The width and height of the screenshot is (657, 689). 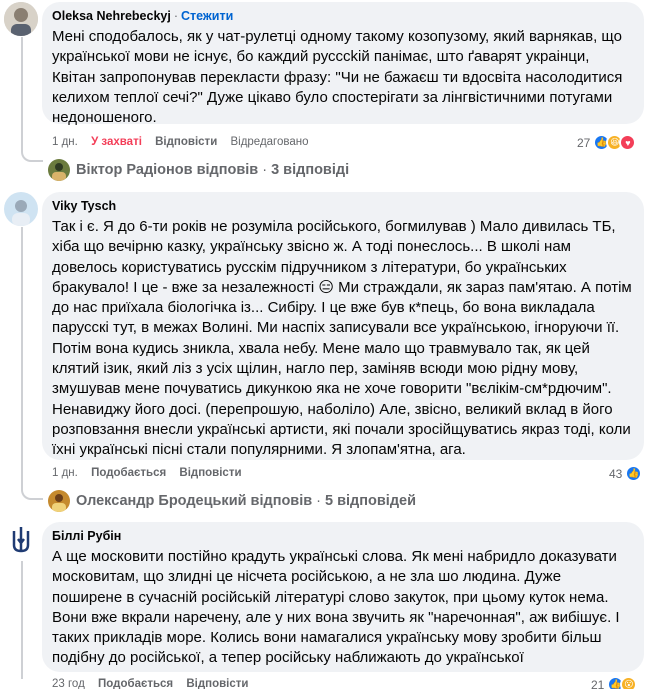 What do you see at coordinates (167, 170) in the screenshot?
I see `reply-preview-name: Віктор Радіонов відповів` at bounding box center [167, 170].